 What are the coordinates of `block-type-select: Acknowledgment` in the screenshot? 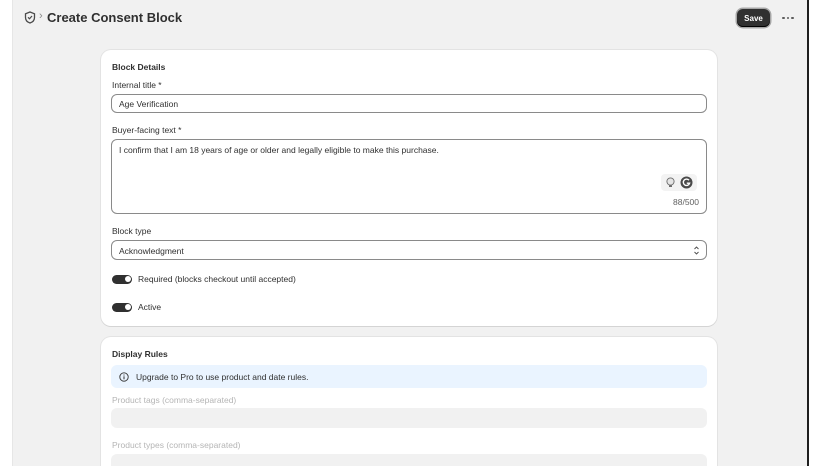 It's located at (409, 250).